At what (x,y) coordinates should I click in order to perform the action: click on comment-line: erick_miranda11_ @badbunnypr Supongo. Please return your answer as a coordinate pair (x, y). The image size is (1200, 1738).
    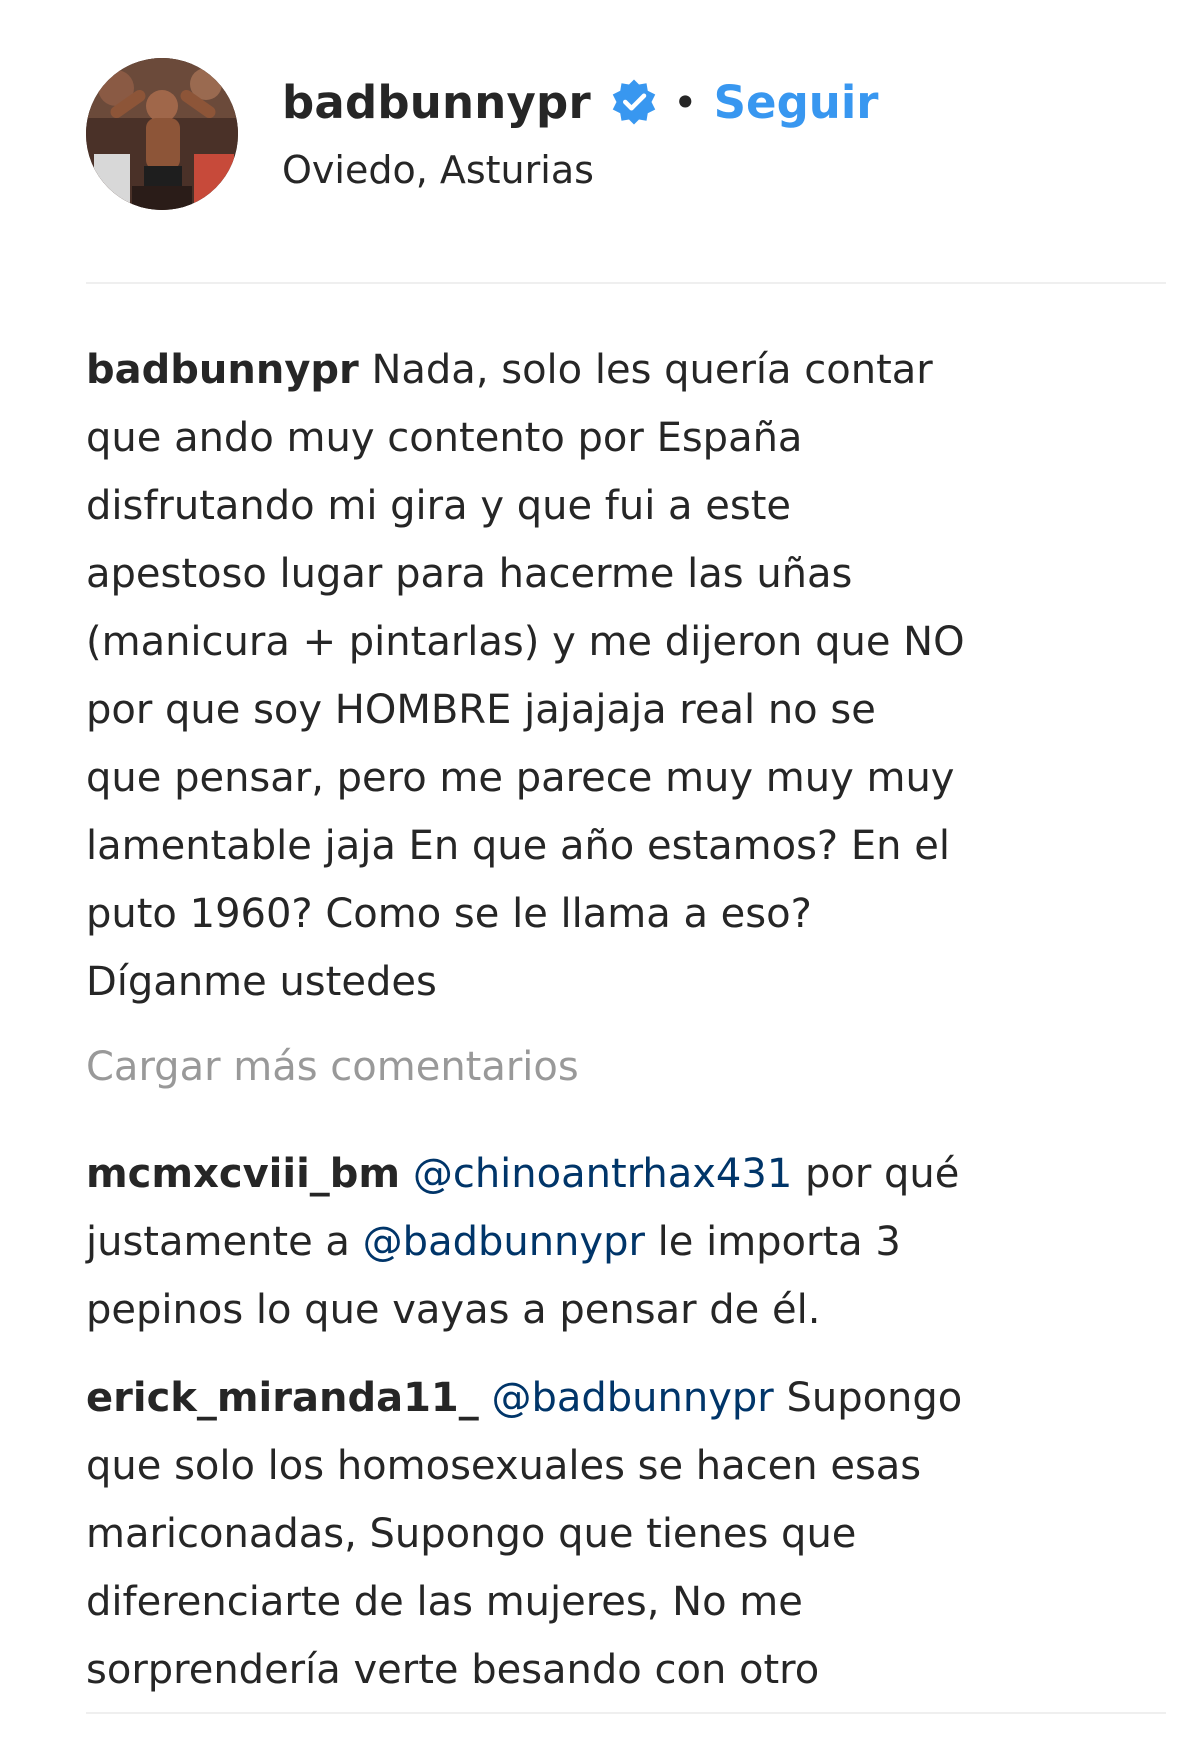
    Looking at the image, I should click on (626, 1398).